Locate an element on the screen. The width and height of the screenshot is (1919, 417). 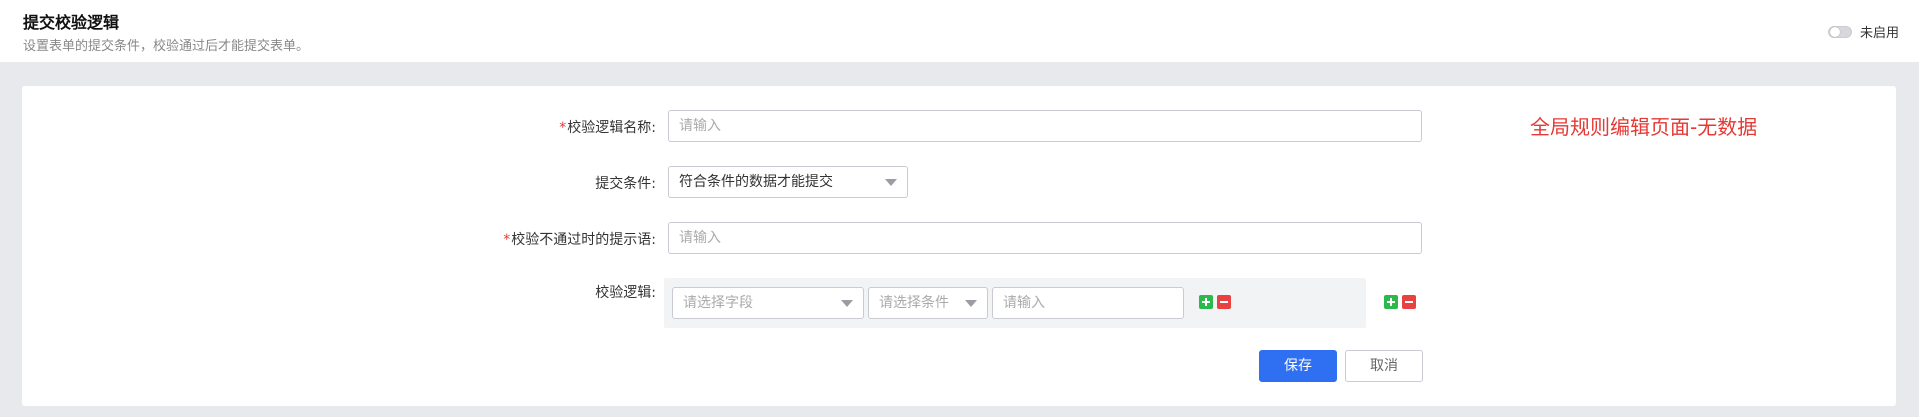
condition-label: 提交条件: is located at coordinates (625, 184).